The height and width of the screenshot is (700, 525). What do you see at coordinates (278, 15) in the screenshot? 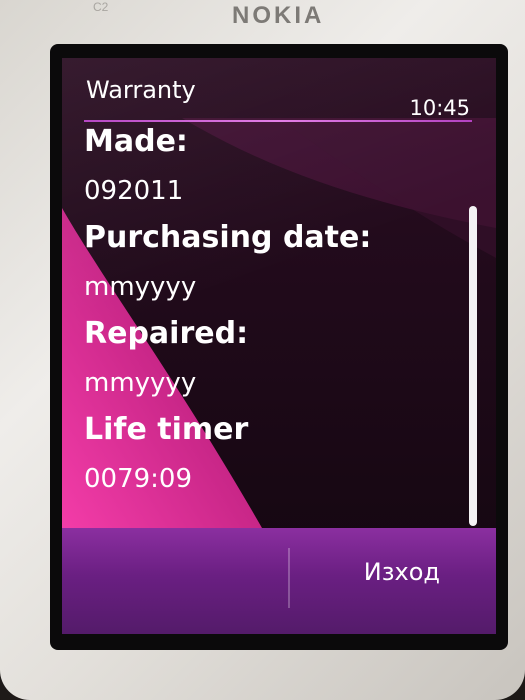
I see `brand-logo: NOKIA` at bounding box center [278, 15].